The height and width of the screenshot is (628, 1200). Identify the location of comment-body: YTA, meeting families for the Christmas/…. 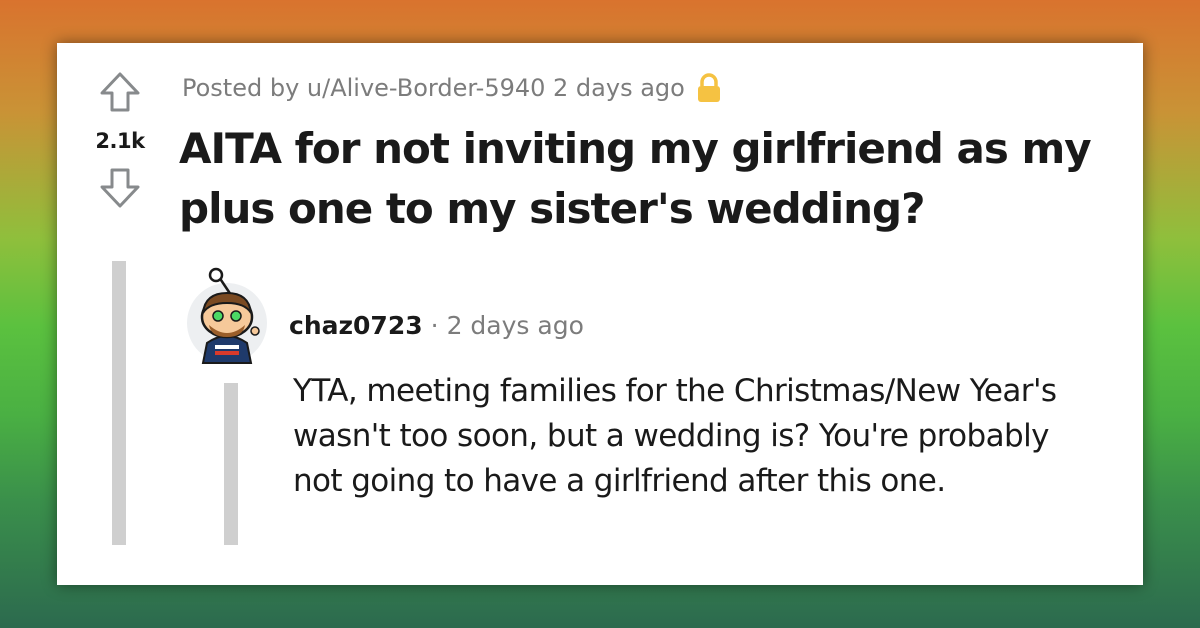
(675, 436).